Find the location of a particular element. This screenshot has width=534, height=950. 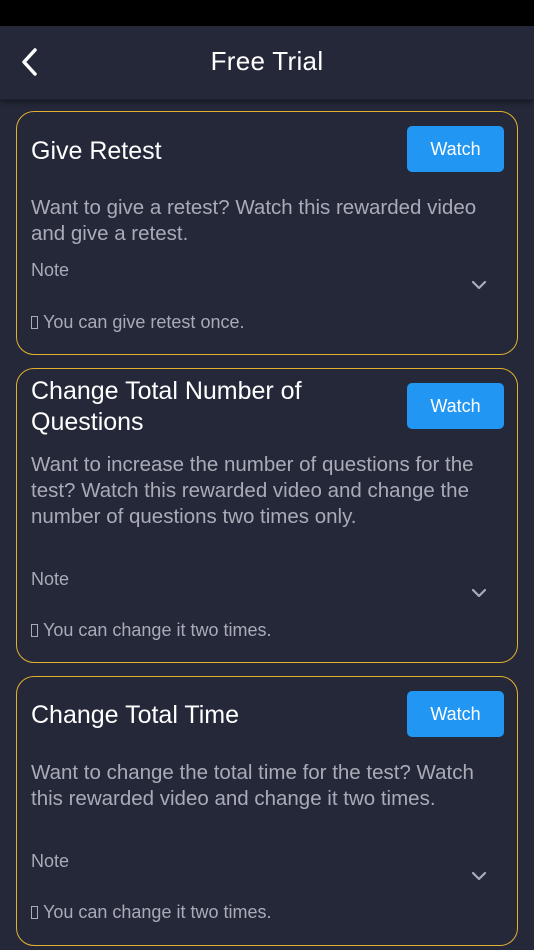

nav-bar: Free Trial is located at coordinates (267, 63).